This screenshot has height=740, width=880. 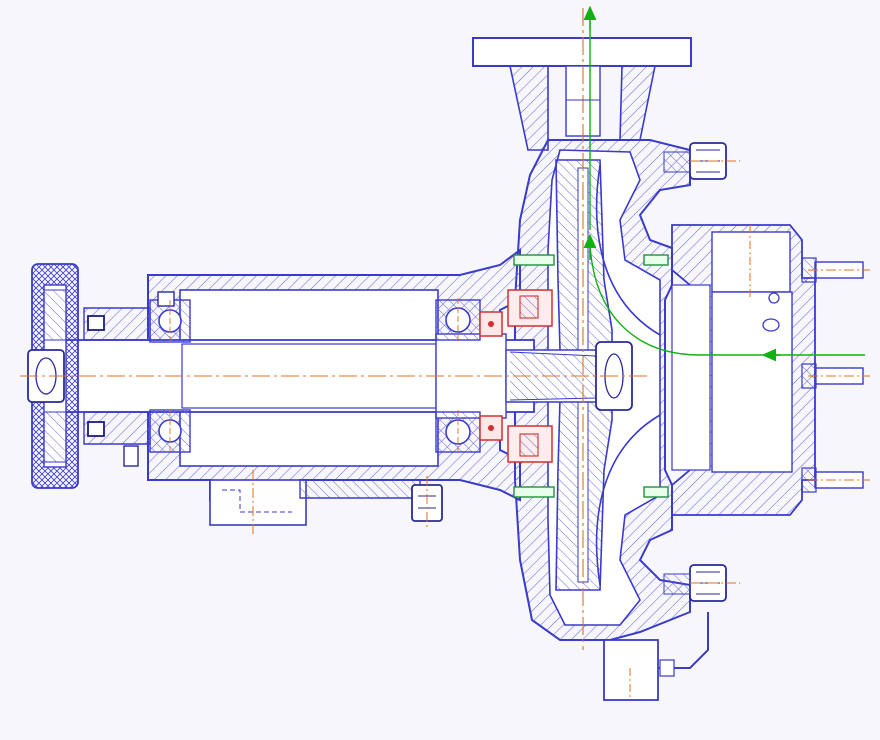 What do you see at coordinates (360, 489) in the screenshot?
I see `support-foot` at bounding box center [360, 489].